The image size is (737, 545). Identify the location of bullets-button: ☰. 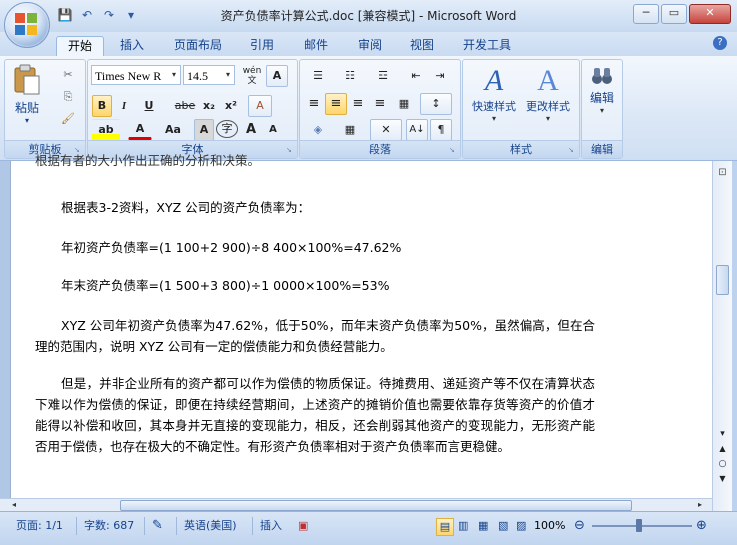
(318, 76).